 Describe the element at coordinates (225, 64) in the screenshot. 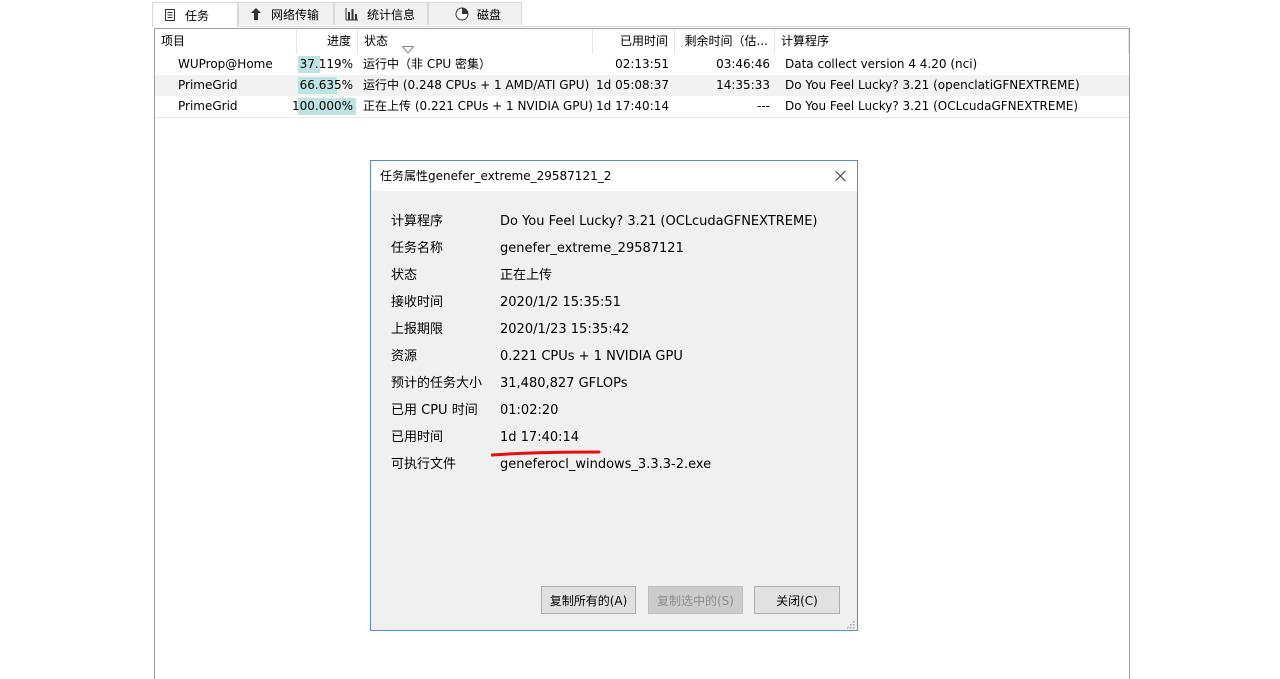

I see `cell-project: WUProp@Home` at that location.